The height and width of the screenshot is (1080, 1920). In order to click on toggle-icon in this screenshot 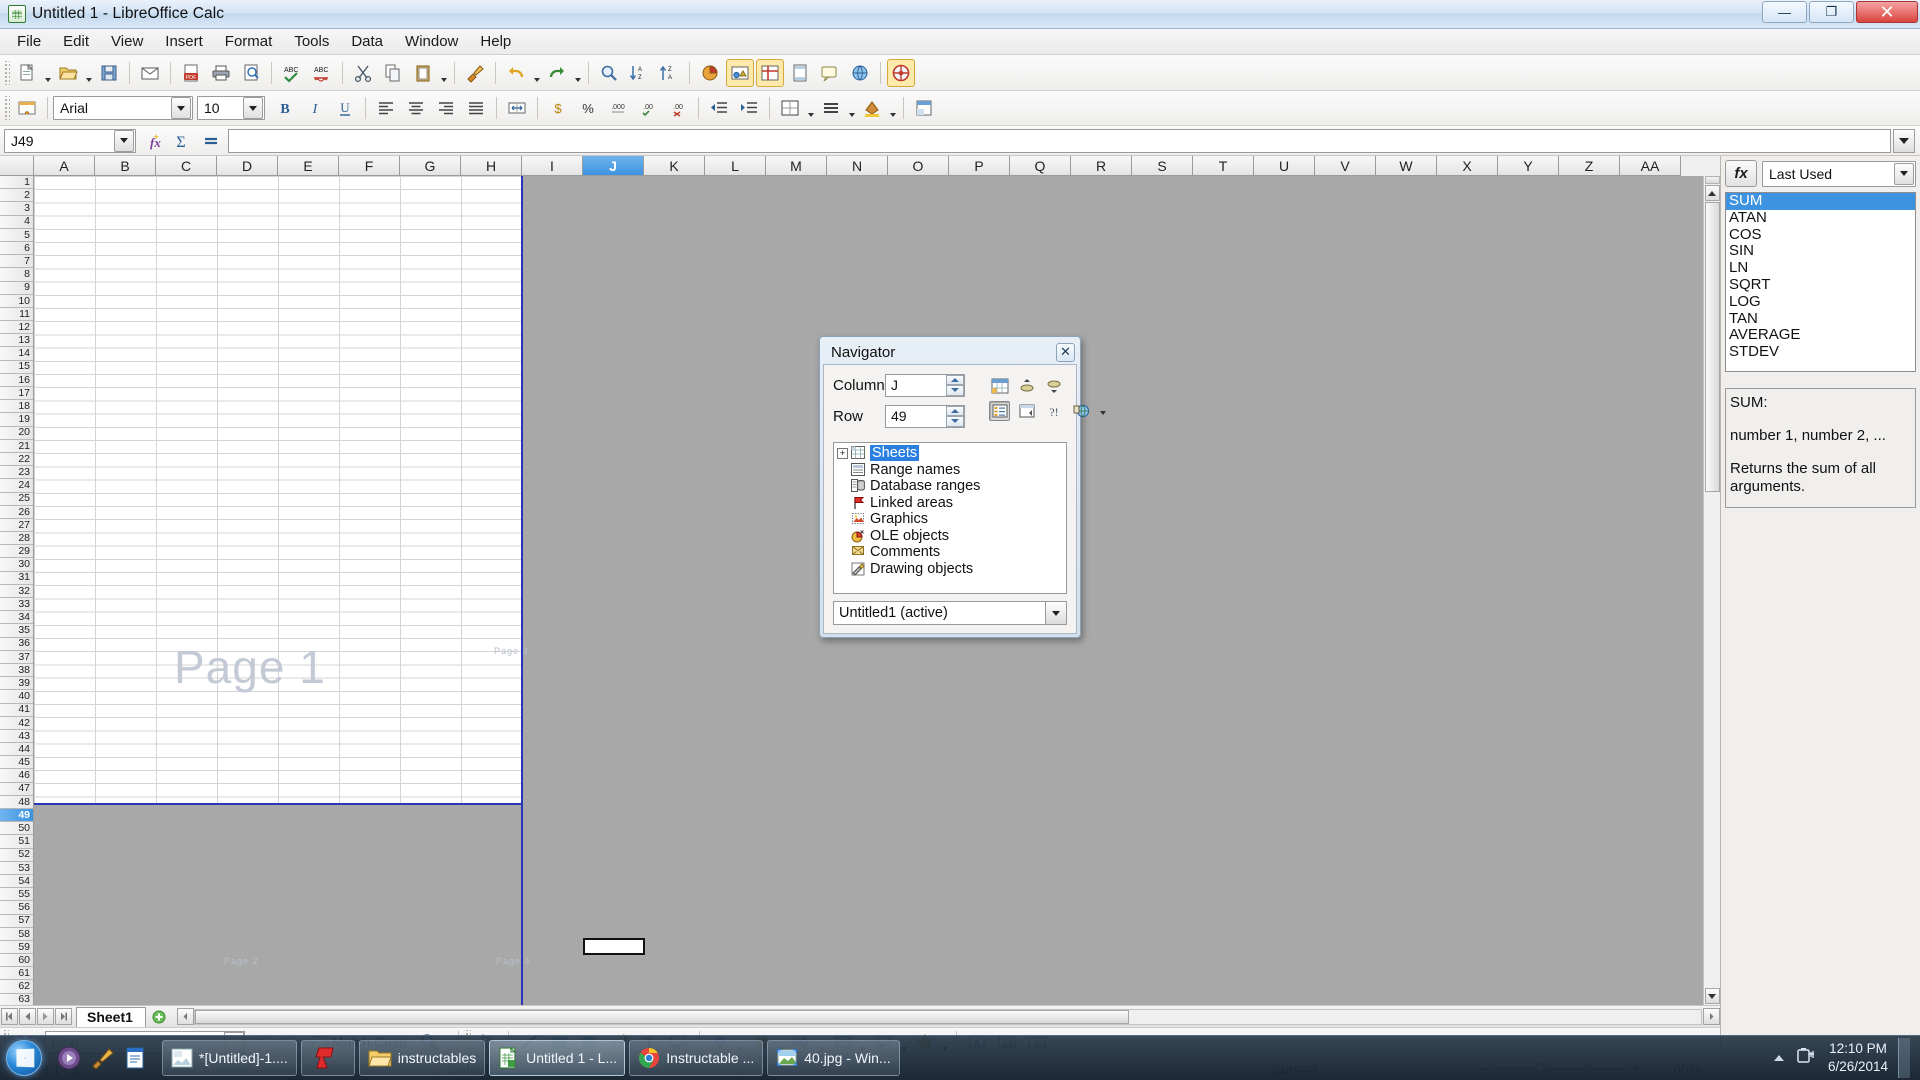, I will do `click(1026, 411)`.